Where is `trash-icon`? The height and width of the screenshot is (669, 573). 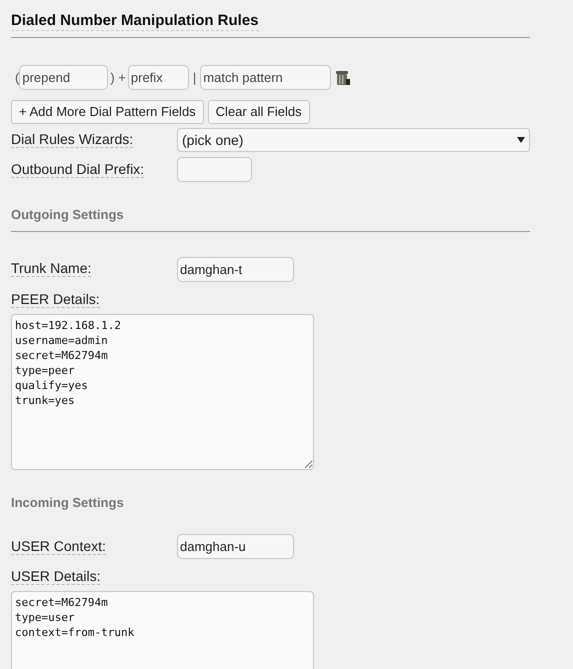 trash-icon is located at coordinates (343, 77).